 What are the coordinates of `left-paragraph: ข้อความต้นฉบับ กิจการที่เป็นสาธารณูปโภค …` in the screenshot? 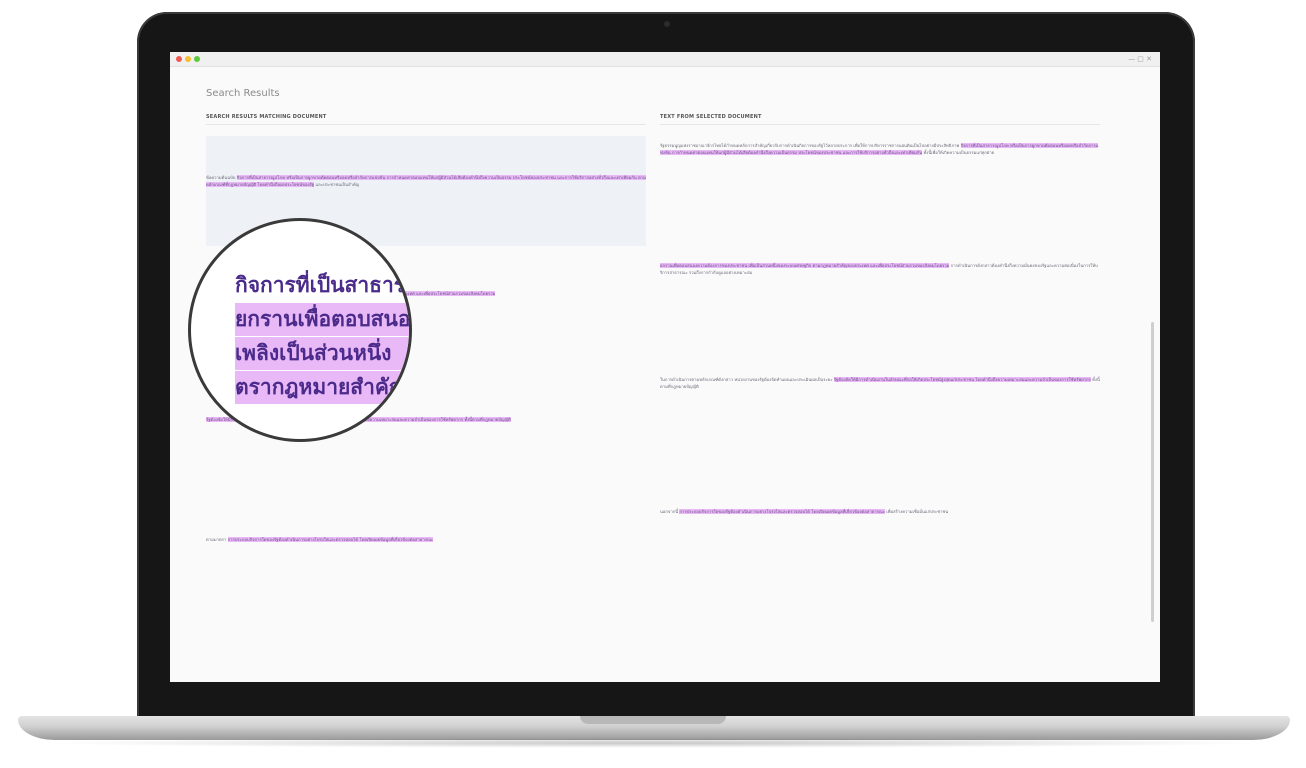 It's located at (426, 192).